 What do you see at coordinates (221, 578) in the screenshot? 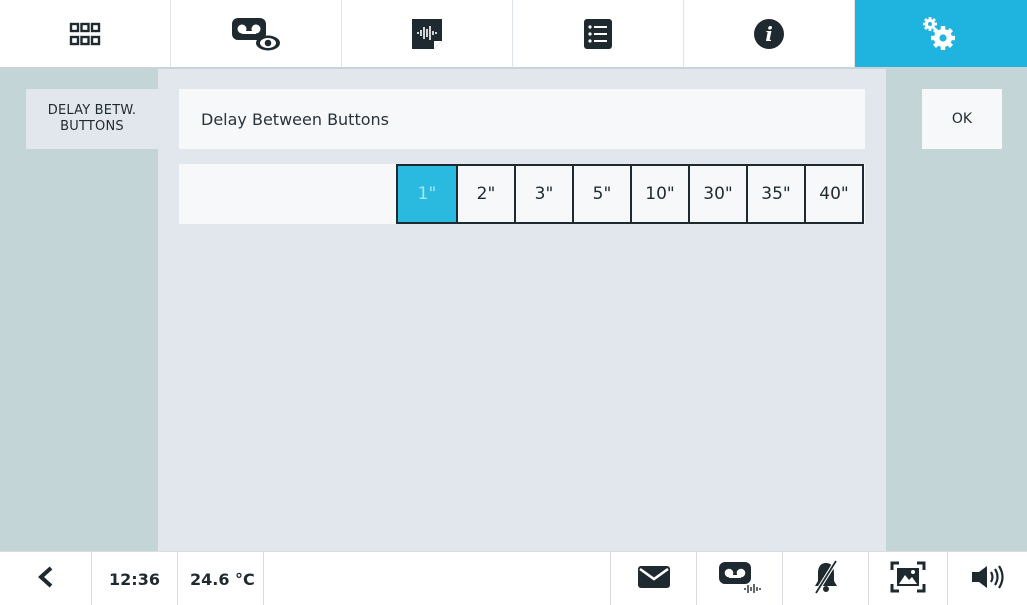
I see `temperature: 24.6 °C` at bounding box center [221, 578].